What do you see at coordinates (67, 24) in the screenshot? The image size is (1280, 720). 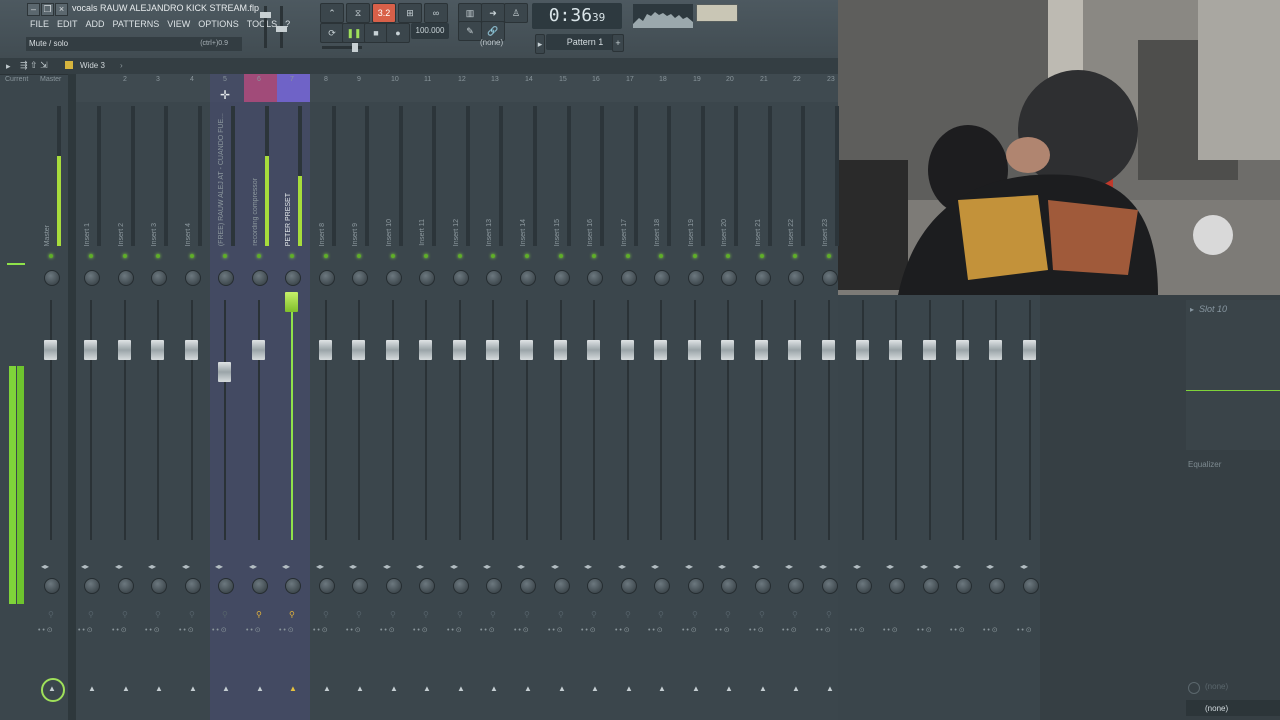 I see `menu-edit: EDIT` at bounding box center [67, 24].